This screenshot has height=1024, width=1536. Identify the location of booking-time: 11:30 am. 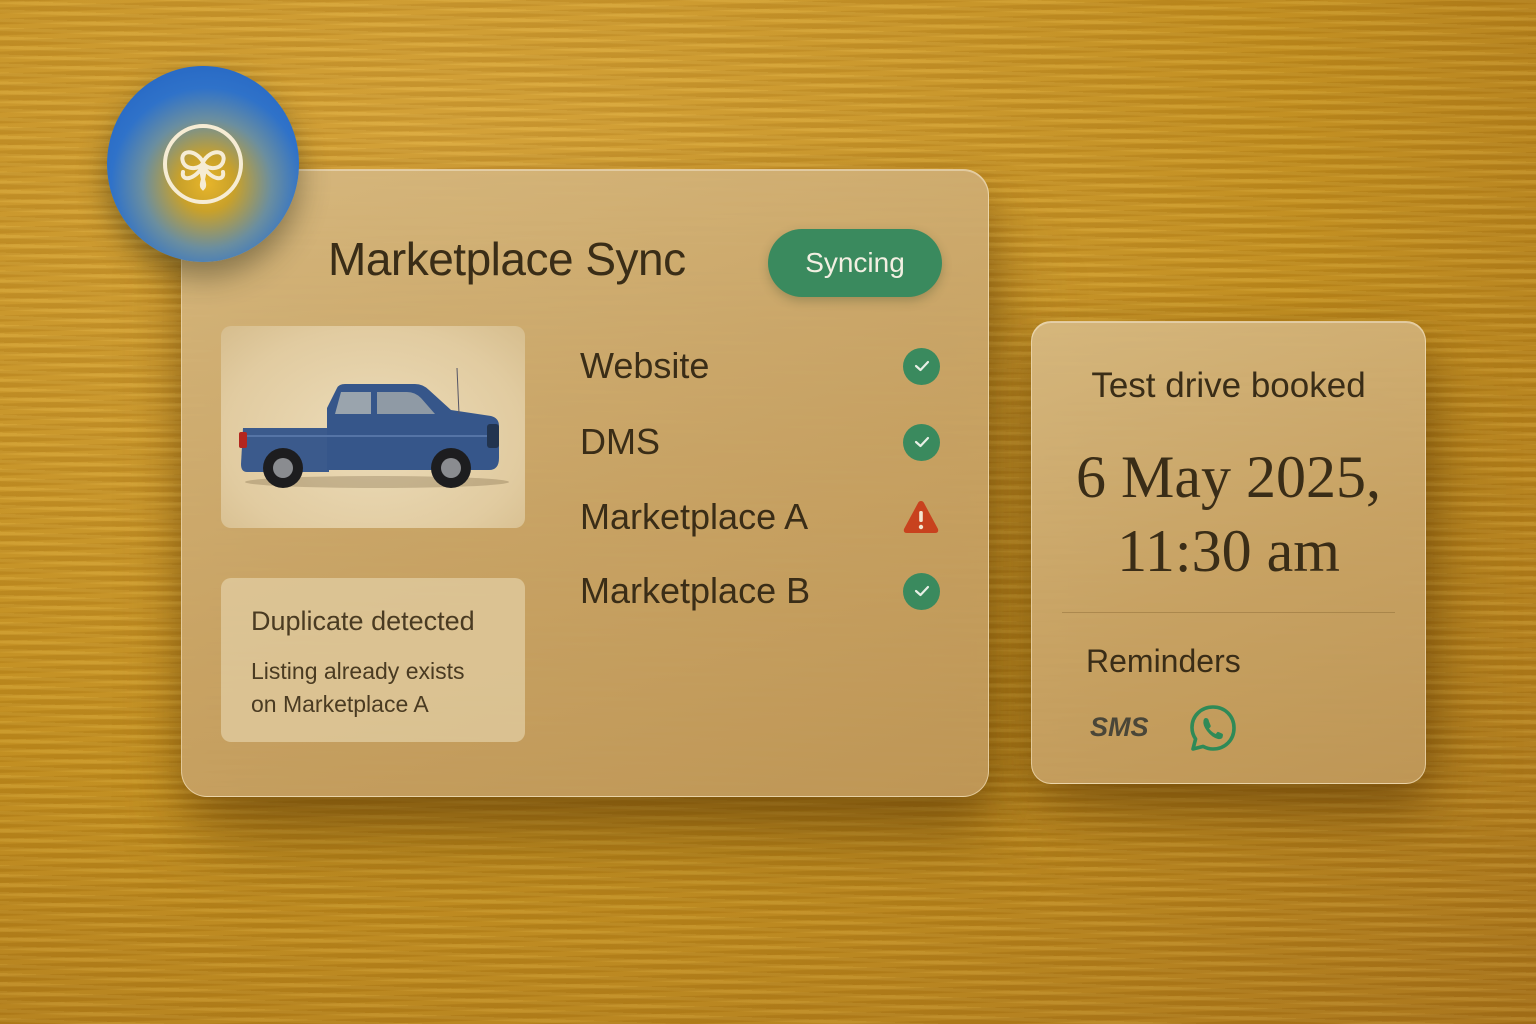
(1228, 551).